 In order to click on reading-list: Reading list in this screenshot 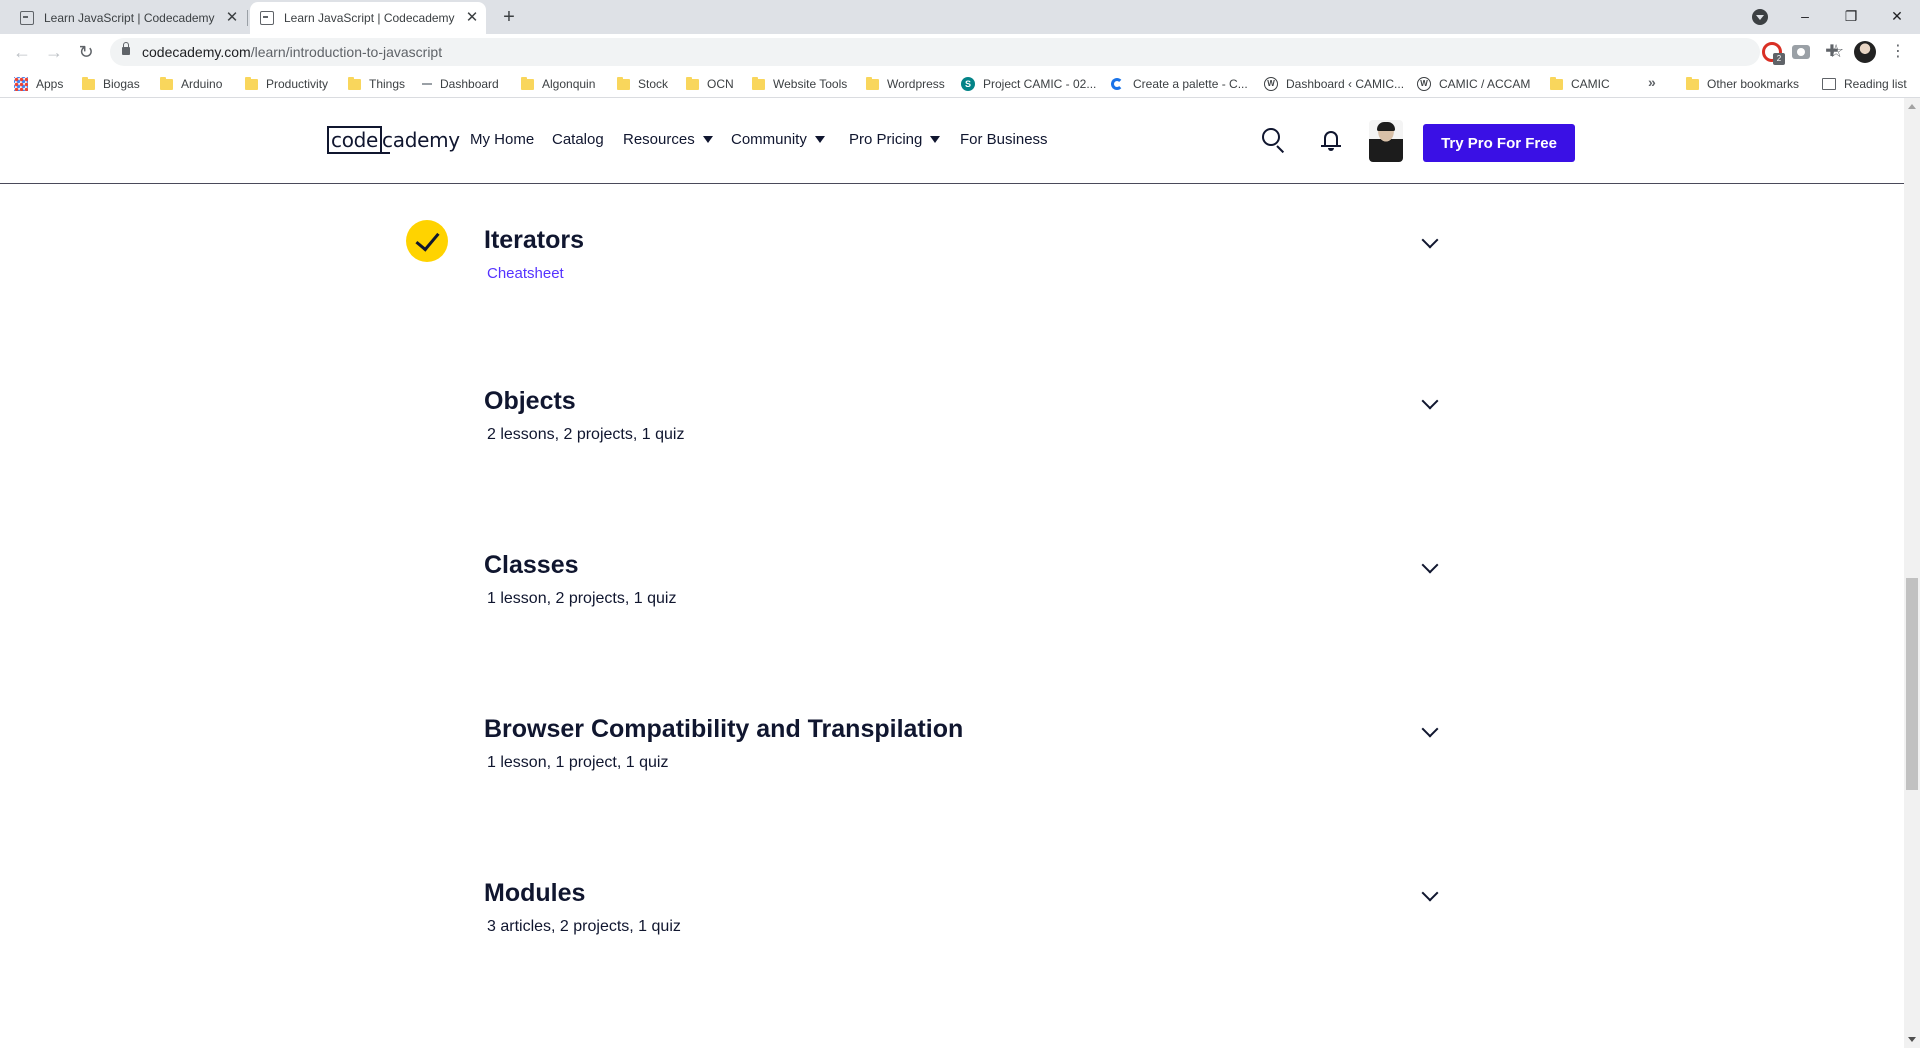, I will do `click(1864, 84)`.